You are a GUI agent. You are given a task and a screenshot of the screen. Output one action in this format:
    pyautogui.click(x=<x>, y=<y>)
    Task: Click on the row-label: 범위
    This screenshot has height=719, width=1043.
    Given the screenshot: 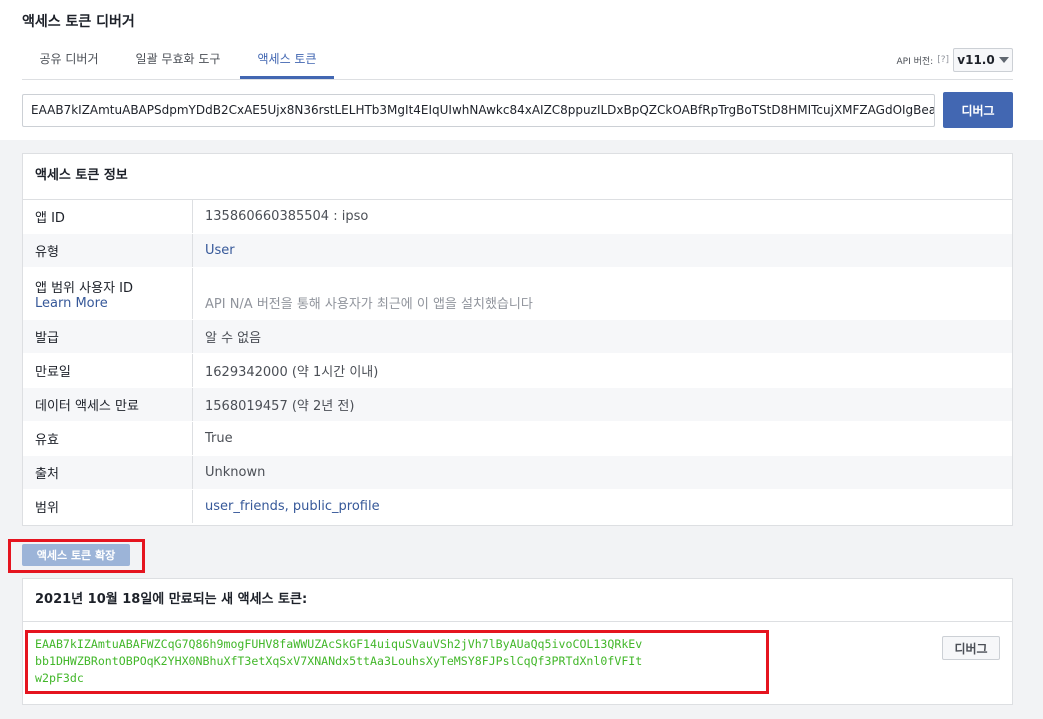 What is the action you would take?
    pyautogui.click(x=108, y=506)
    